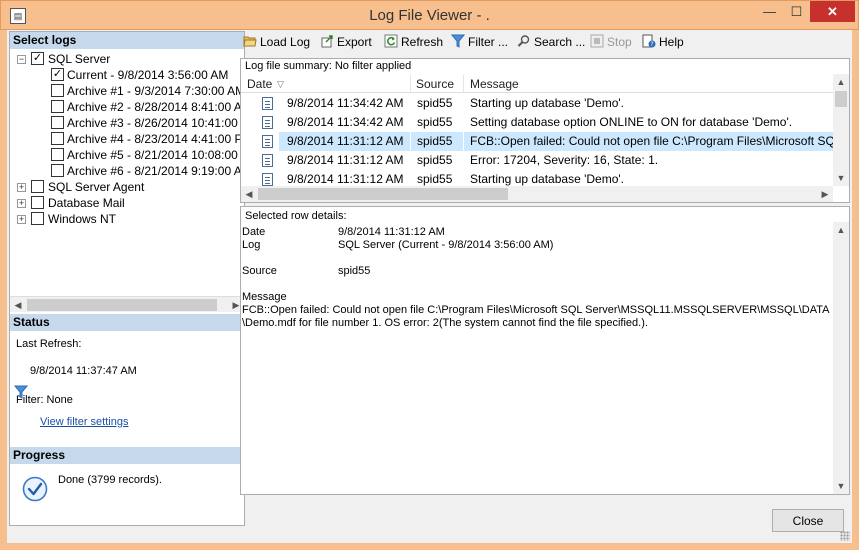 The image size is (859, 550). I want to click on column-header-source: Source, so click(435, 84).